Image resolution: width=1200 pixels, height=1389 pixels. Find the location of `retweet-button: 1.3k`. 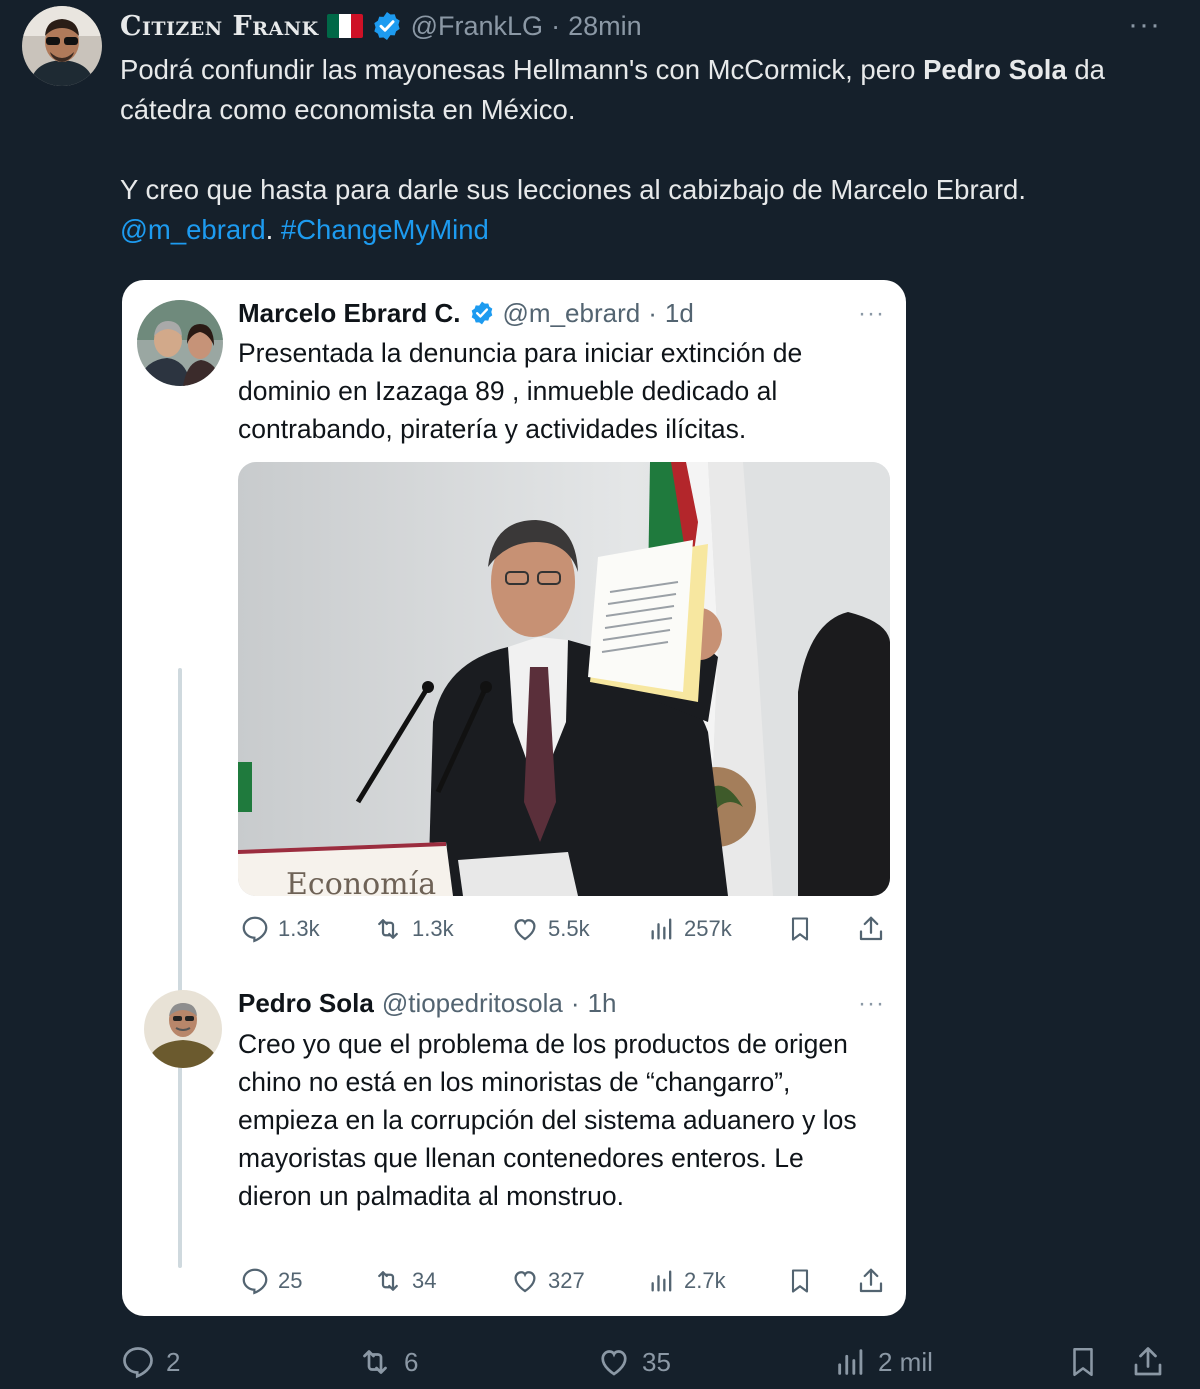

retweet-button: 1.3k is located at coordinates (413, 929).